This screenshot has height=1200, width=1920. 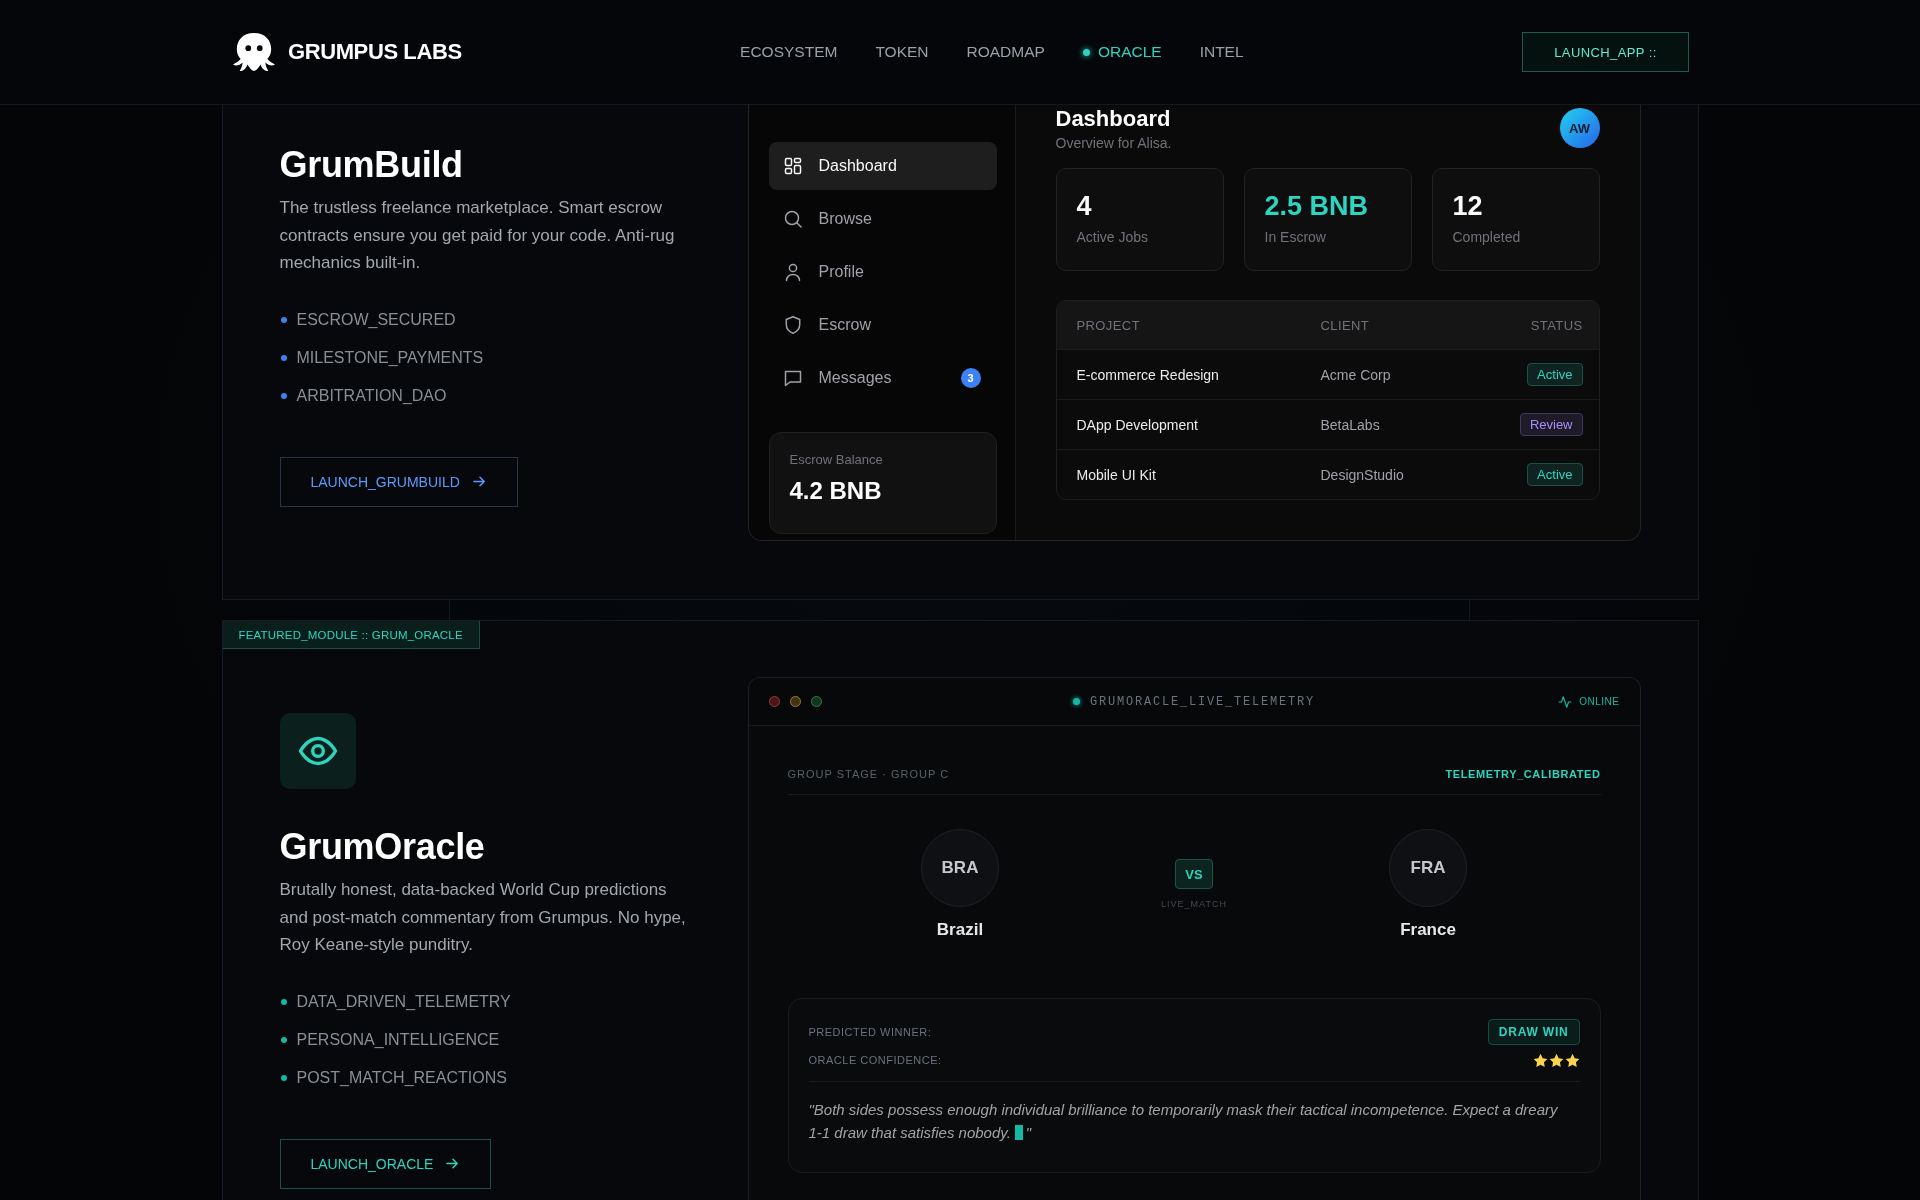 I want to click on winner-badge: DRAW WIN, so click(x=1533, y=1032).